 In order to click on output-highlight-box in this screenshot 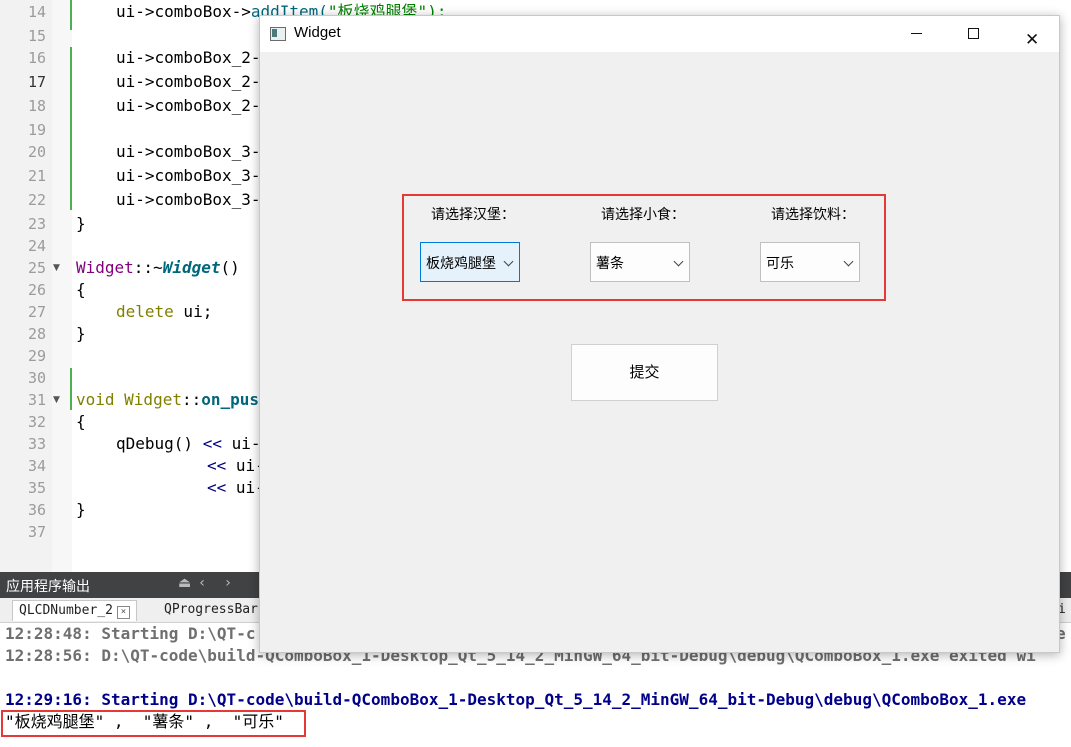, I will do `click(153, 723)`.